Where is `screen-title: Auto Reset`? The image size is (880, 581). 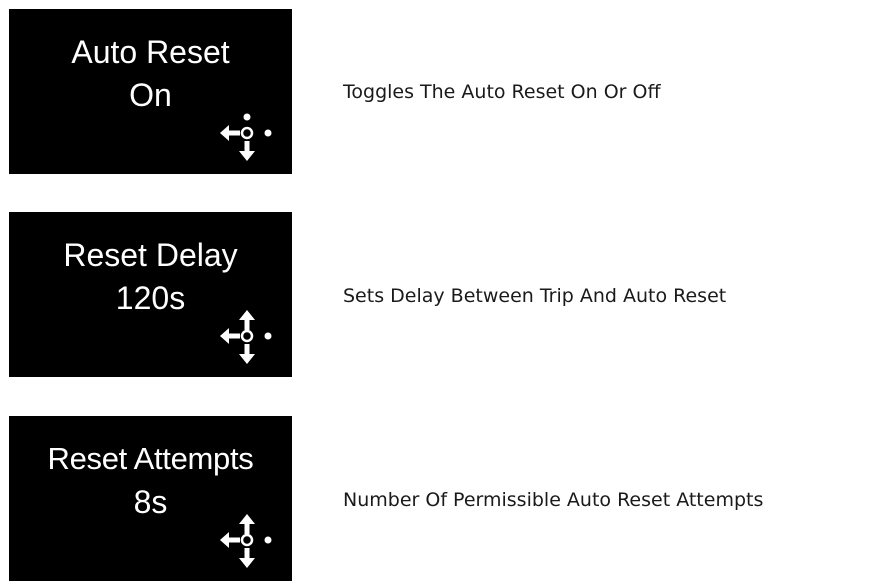 screen-title: Auto Reset is located at coordinates (150, 52).